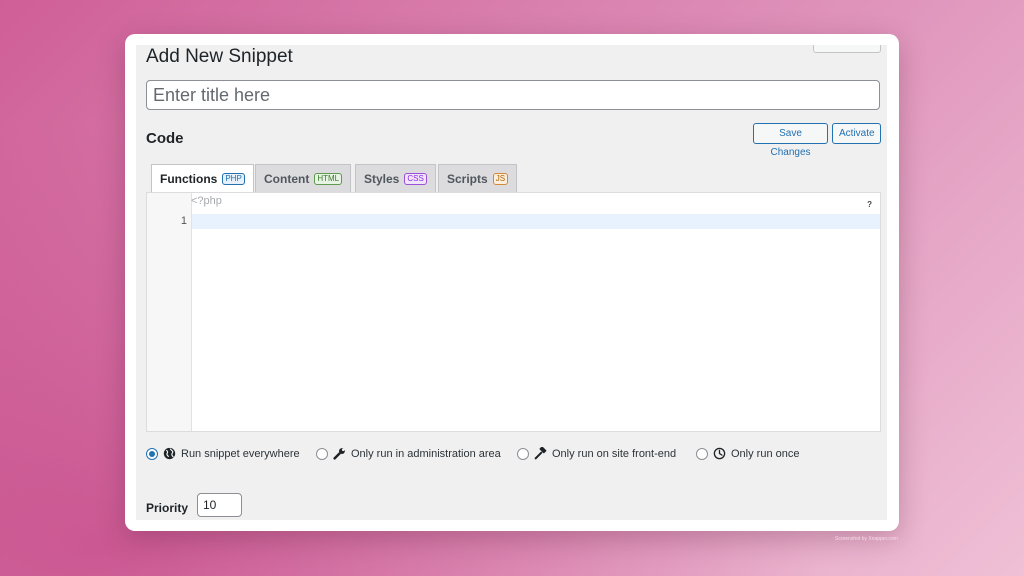 The image size is (1024, 576). What do you see at coordinates (702, 453) in the screenshot?
I see `scope-radio-once` at bounding box center [702, 453].